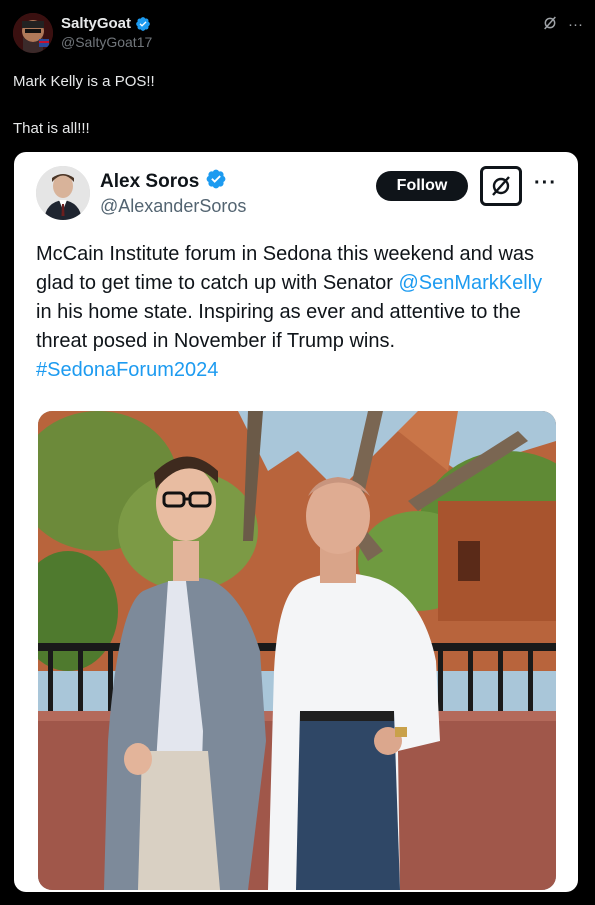 Image resolution: width=595 pixels, height=905 pixels. I want to click on quoted-author-name: Alex Soros, so click(149, 182).